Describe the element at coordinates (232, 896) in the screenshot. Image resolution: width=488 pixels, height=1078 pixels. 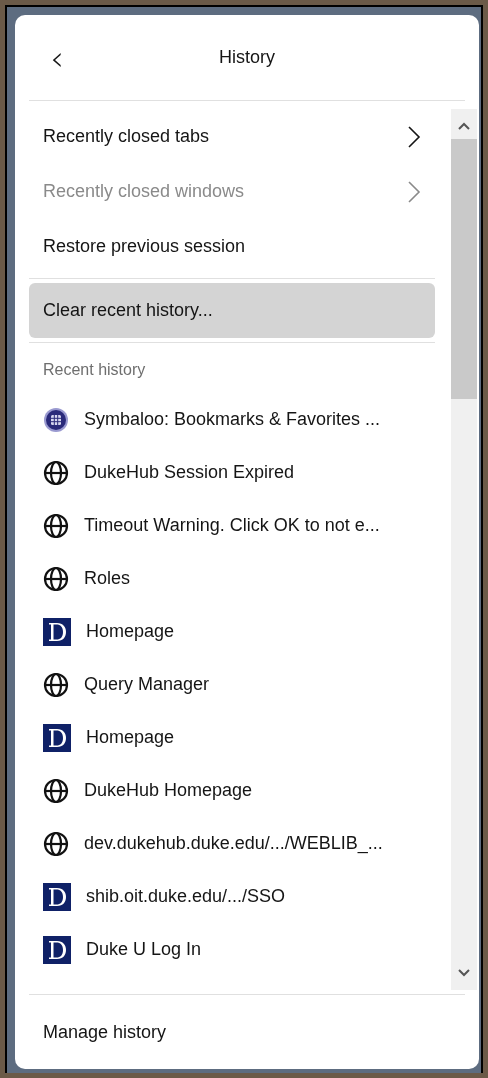
I see `history-item: shib.oit.duke.edu/.../SSO` at that location.